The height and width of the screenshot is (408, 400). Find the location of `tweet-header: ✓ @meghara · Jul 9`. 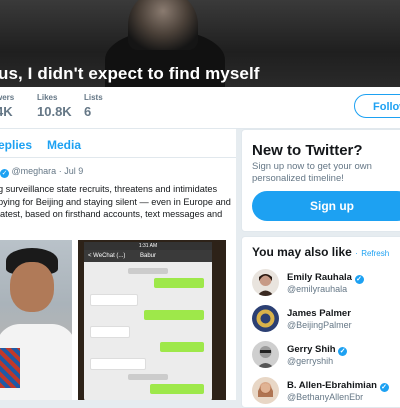

tweet-header: ✓ @meghara · Jul 9 is located at coordinates (41, 172).